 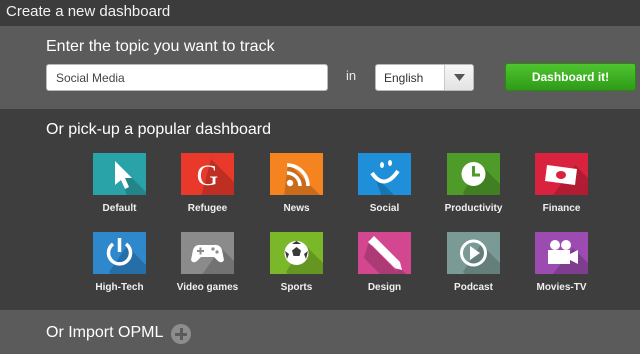 What do you see at coordinates (296, 287) in the screenshot?
I see `tile-label: Sports` at bounding box center [296, 287].